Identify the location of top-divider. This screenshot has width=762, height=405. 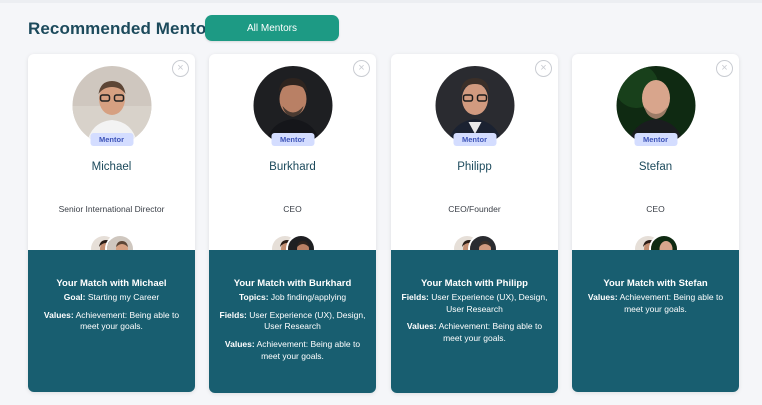
(381, 1).